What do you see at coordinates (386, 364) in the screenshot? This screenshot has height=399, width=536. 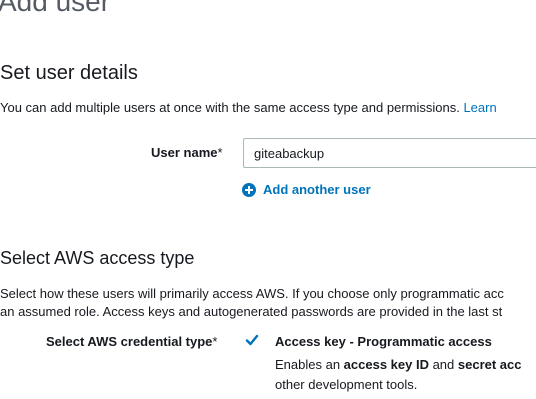 I see `desc-bold-access-key: access key ID` at bounding box center [386, 364].